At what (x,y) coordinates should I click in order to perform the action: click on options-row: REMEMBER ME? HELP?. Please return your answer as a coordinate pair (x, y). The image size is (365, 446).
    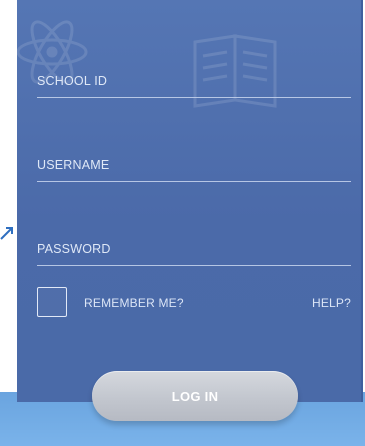
    Looking at the image, I should click on (194, 304).